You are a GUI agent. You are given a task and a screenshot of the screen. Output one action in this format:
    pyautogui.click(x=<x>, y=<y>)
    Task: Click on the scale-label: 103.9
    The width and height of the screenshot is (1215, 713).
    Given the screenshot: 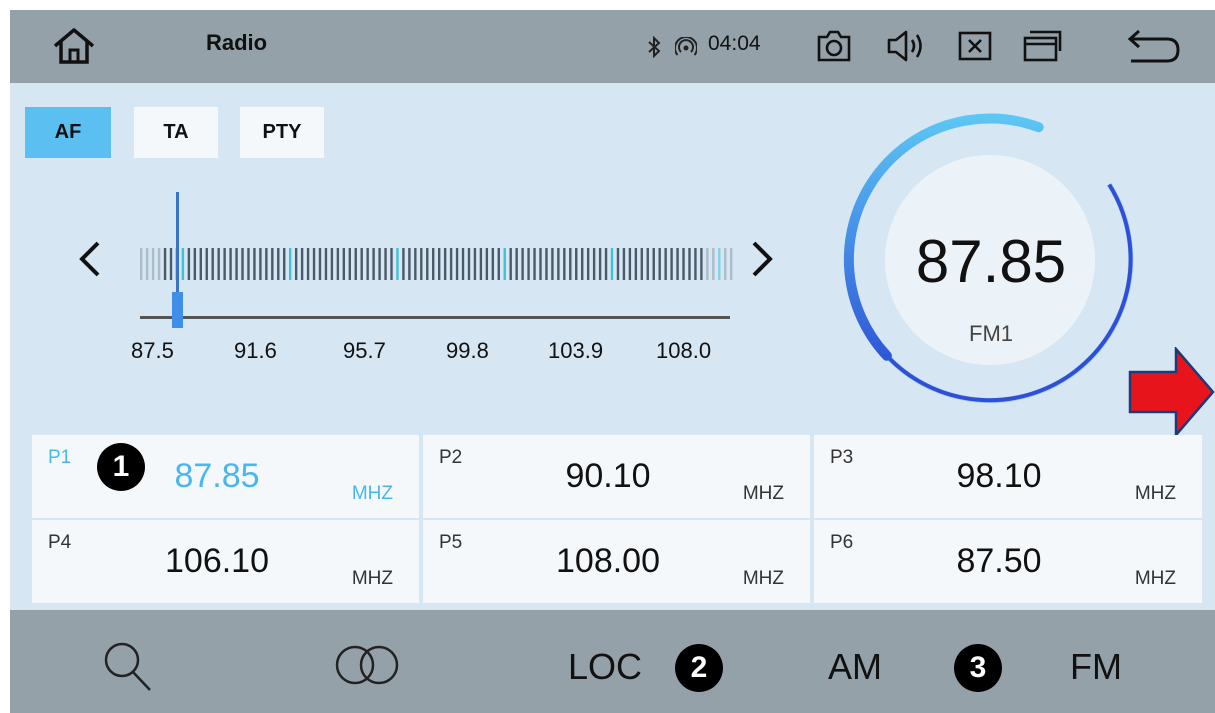 What is the action you would take?
    pyautogui.click(x=576, y=350)
    